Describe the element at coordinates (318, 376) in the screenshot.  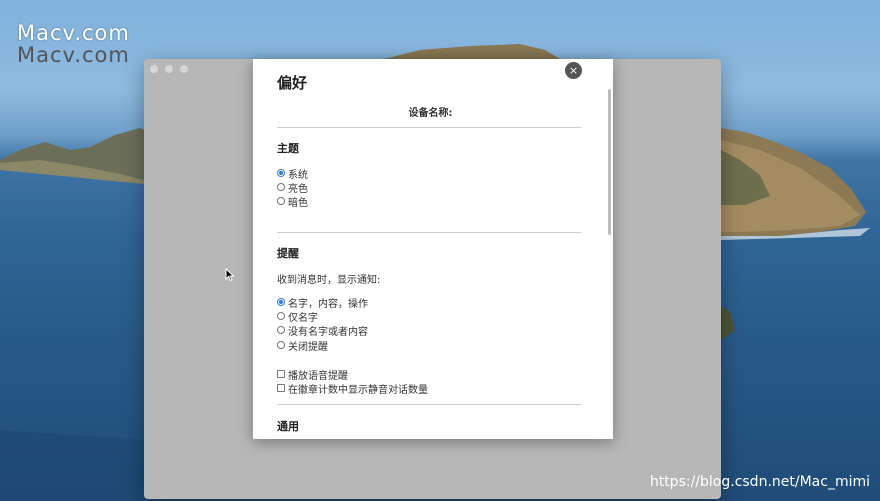
I see `checkbox-label: 播放语音提醒` at that location.